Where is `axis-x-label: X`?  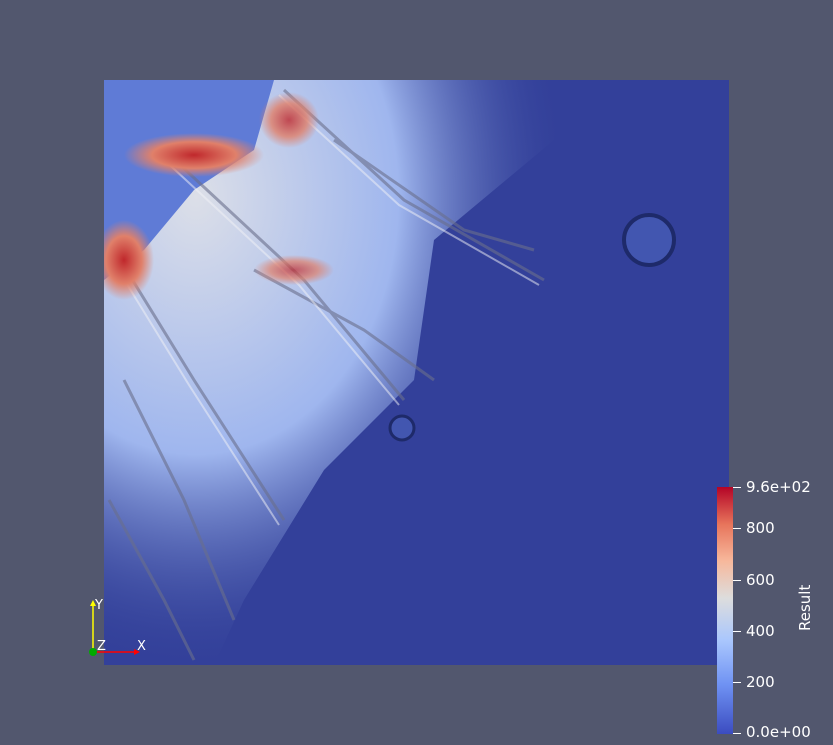
axis-x-label: X is located at coordinates (141, 646).